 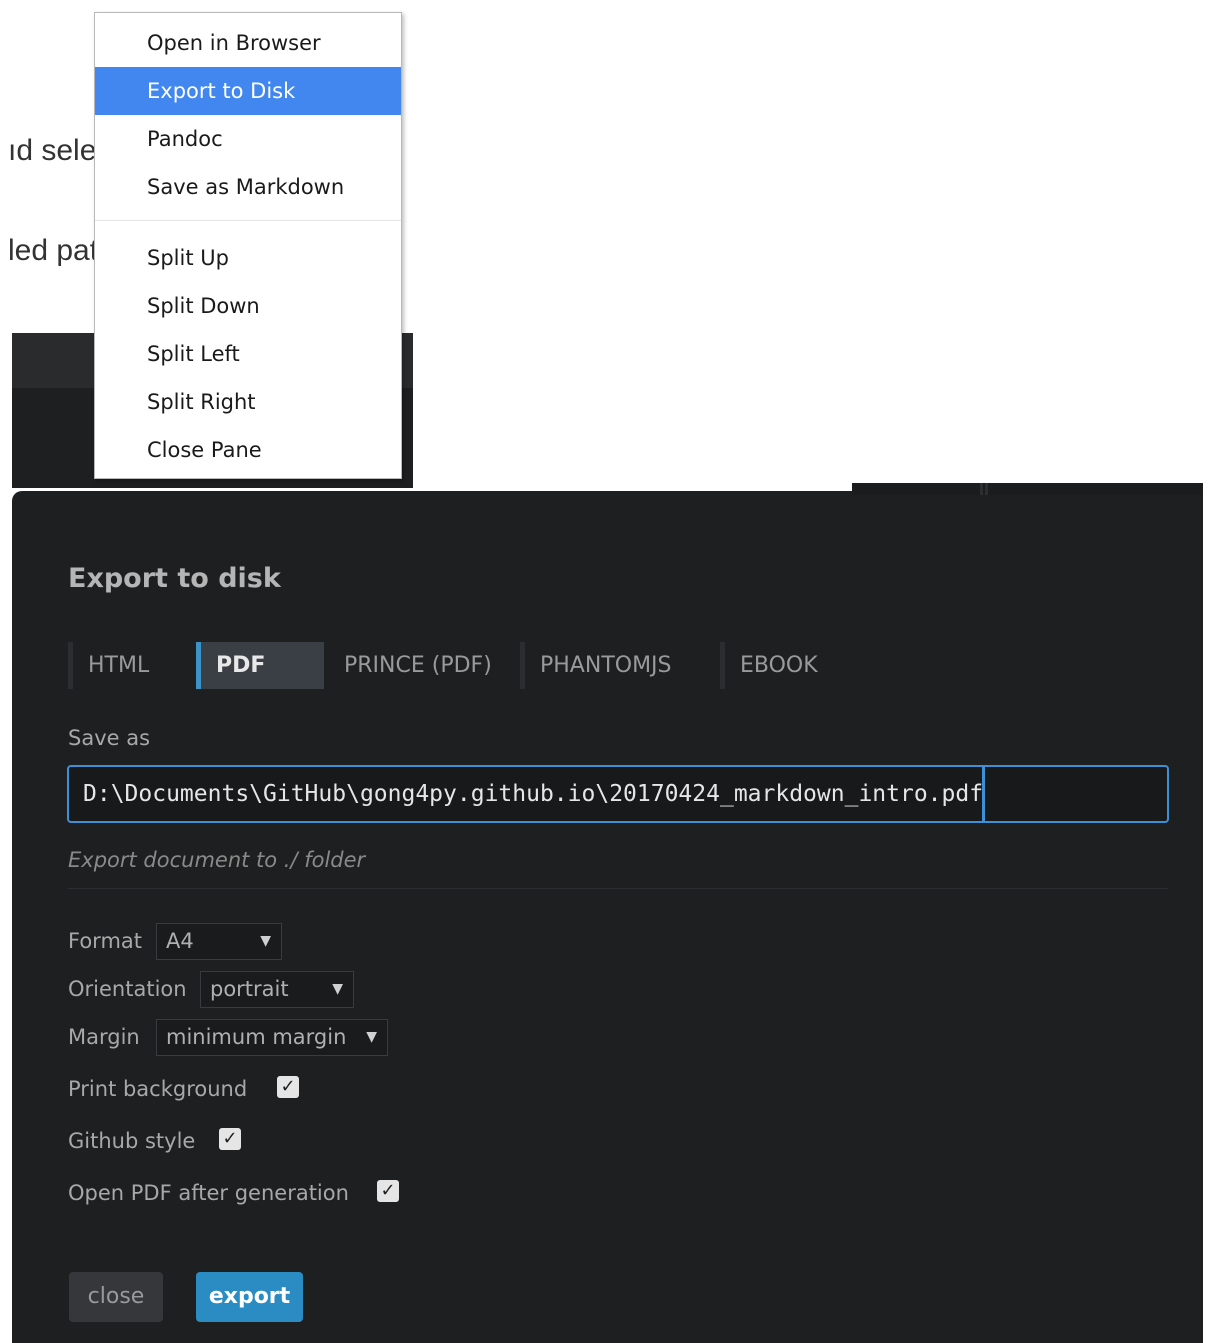 I want to click on export-button: export, so click(x=249, y=1297).